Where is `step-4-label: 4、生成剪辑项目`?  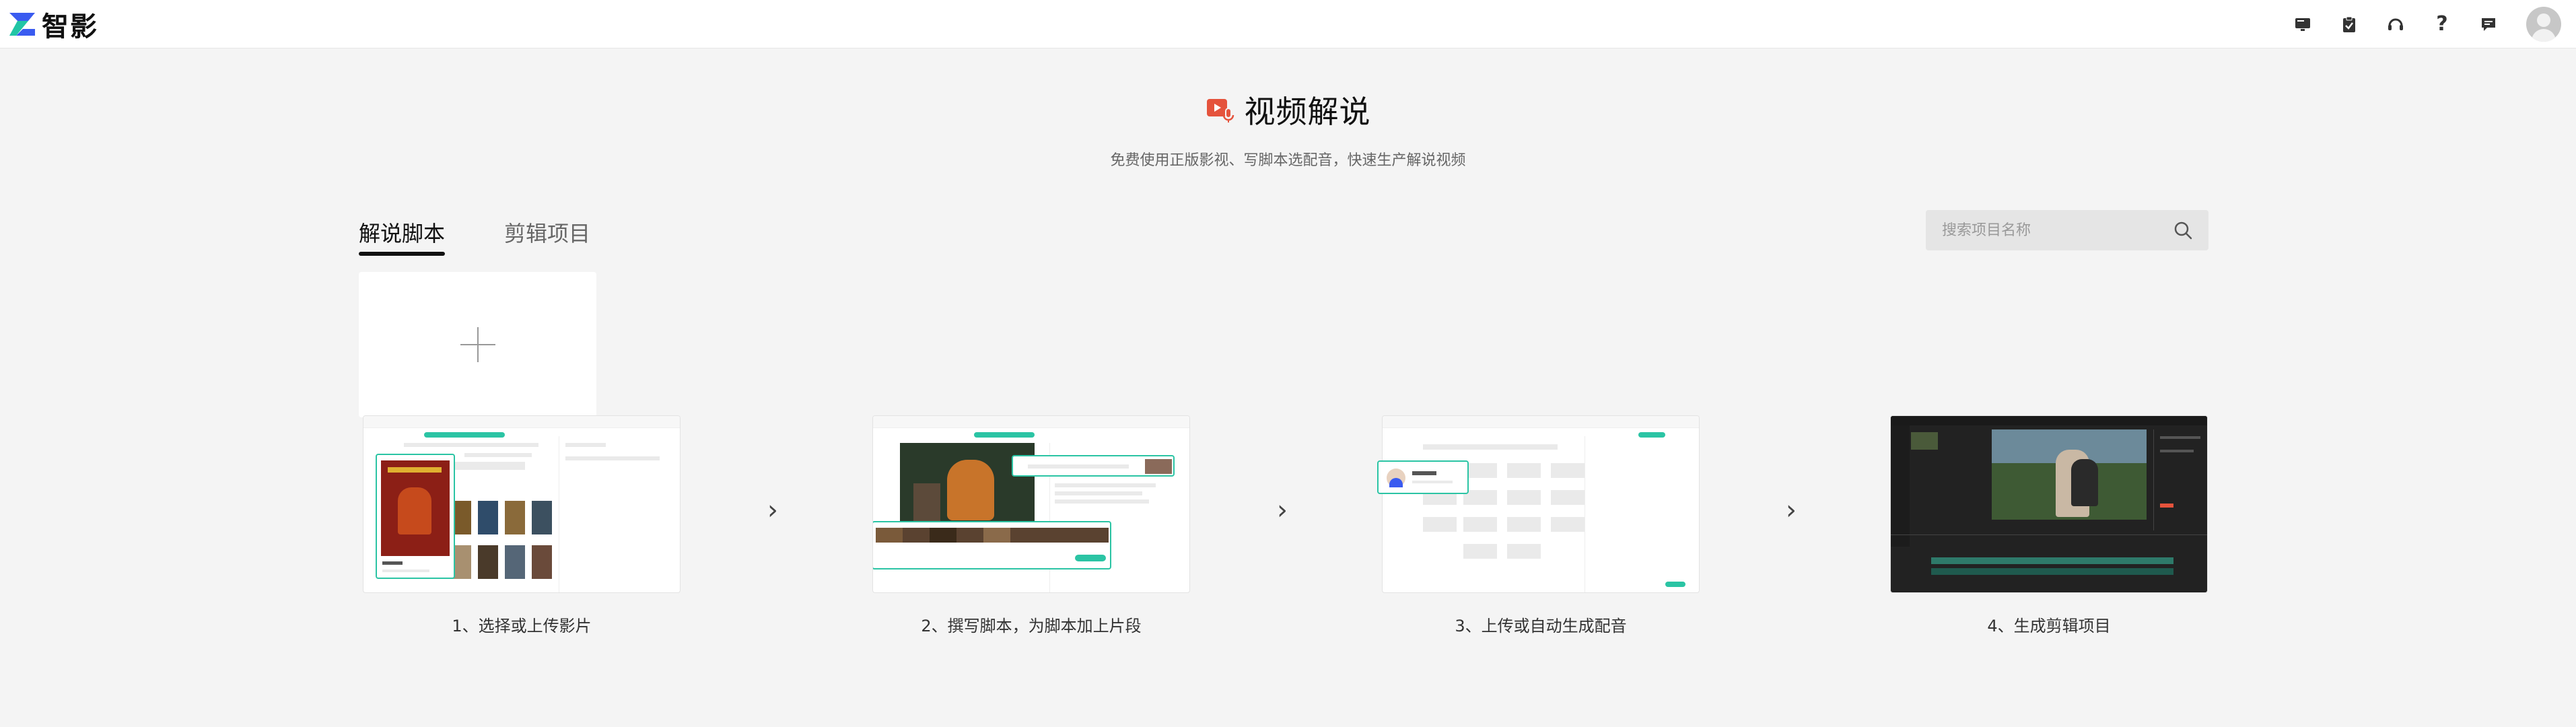 step-4-label: 4、生成剪辑项目 is located at coordinates (2049, 626).